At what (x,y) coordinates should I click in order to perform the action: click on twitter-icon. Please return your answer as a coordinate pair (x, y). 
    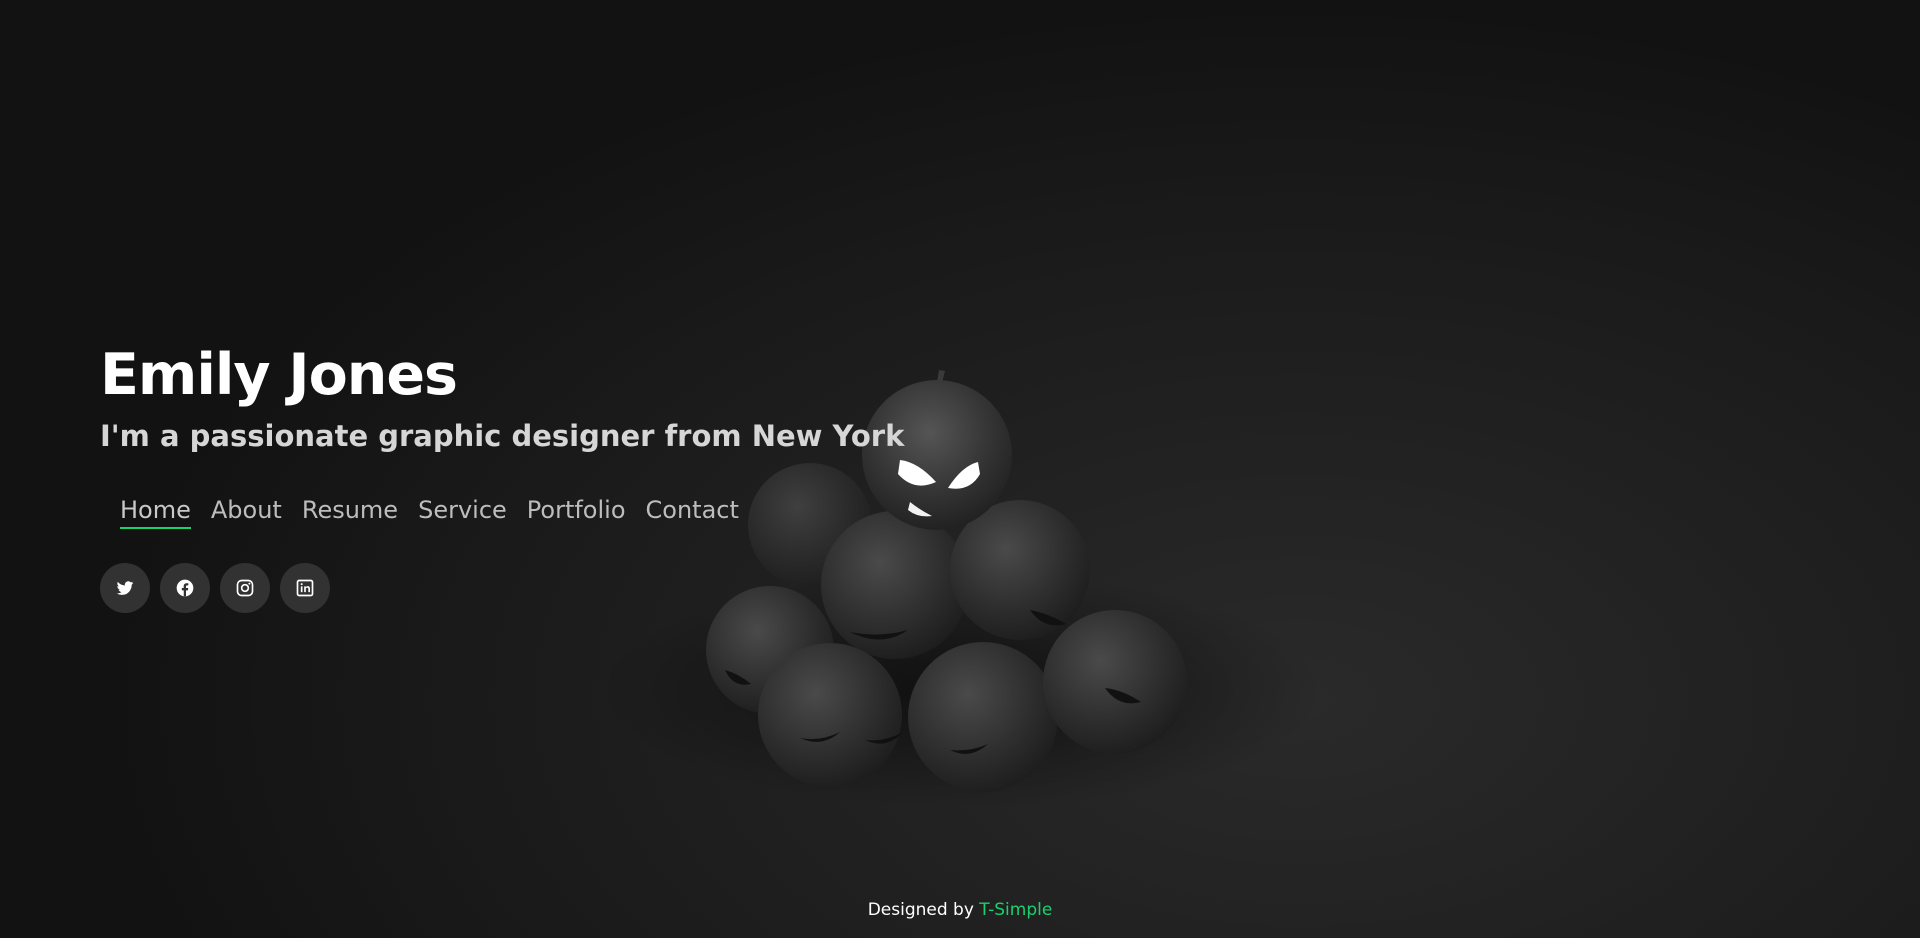
    Looking at the image, I should click on (125, 588).